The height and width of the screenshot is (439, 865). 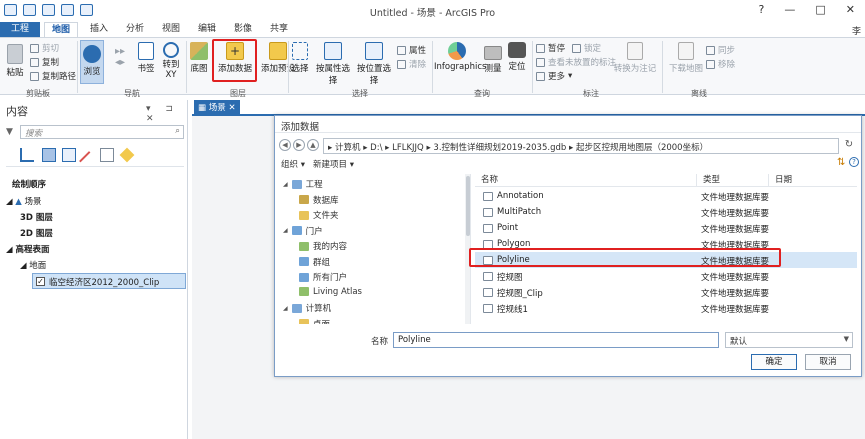 What do you see at coordinates (348, 148) in the screenshot?
I see `breadcrumb-computer: 计算机` at bounding box center [348, 148].